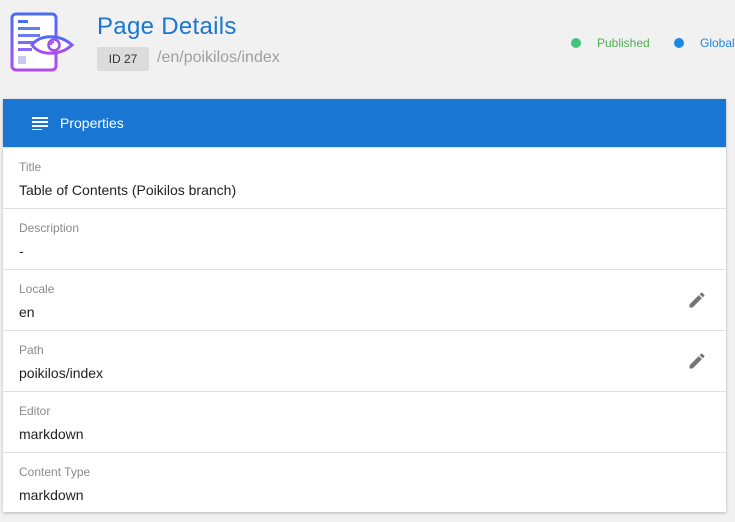  Describe the element at coordinates (49, 228) in the screenshot. I see `property-label: Description` at that location.